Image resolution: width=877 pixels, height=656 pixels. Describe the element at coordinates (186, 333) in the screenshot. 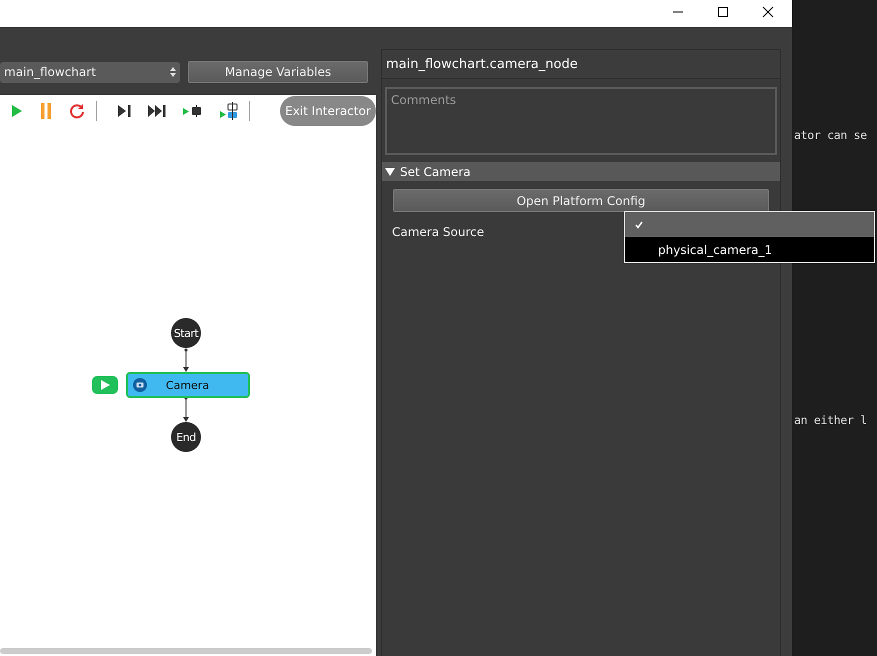

I see `terminal-node: Start` at that location.